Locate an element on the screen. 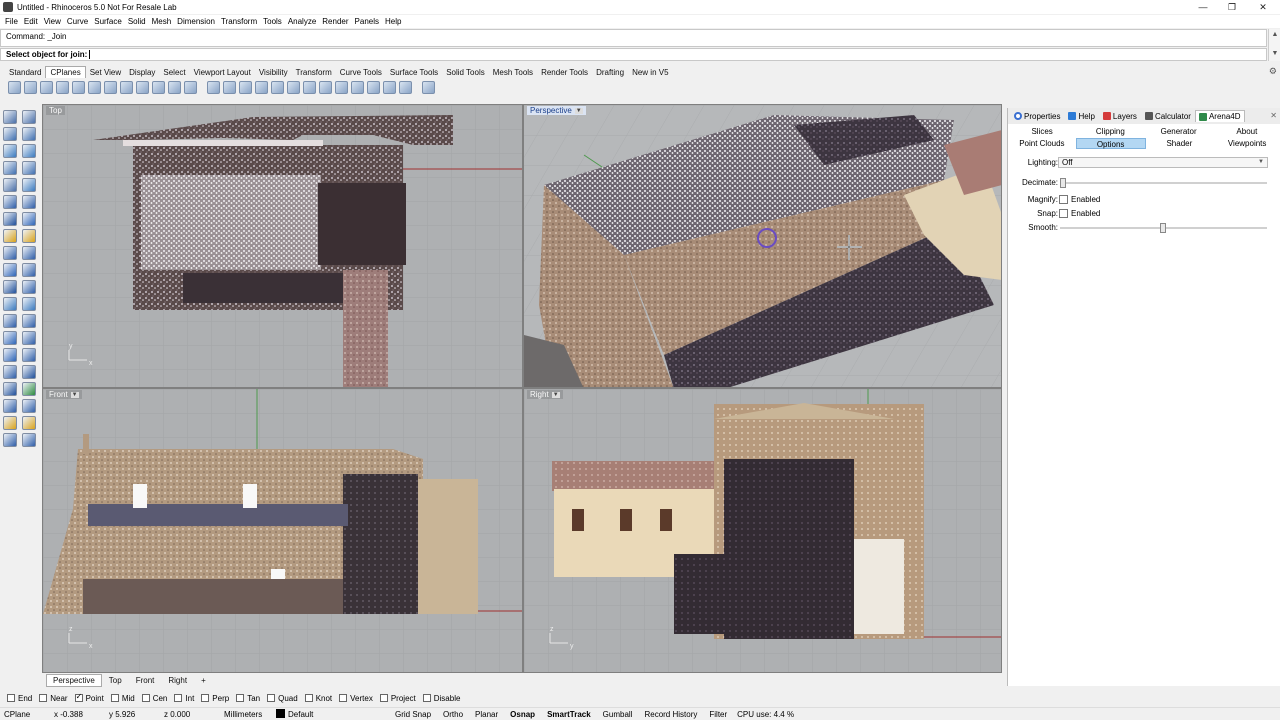 This screenshot has width=1280, height=720. tab-curve-tools: Curve Tools is located at coordinates (361, 72).